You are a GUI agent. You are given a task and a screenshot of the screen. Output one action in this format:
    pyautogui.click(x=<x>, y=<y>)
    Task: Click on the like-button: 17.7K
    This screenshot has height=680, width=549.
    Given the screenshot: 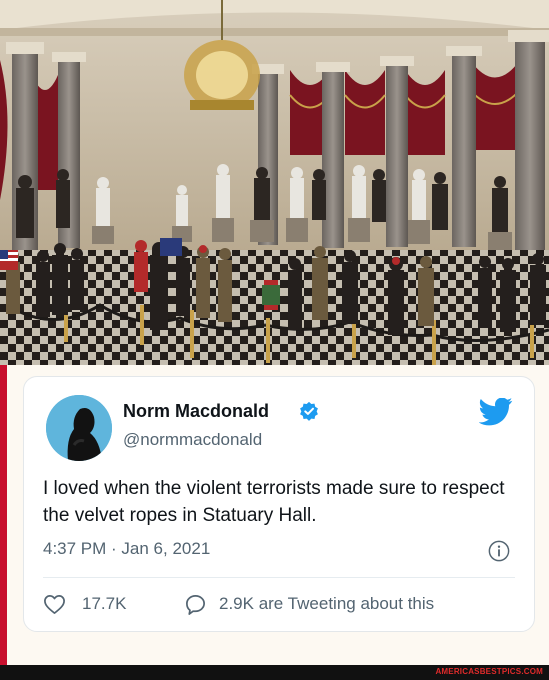 What is the action you would take?
    pyautogui.click(x=84, y=604)
    